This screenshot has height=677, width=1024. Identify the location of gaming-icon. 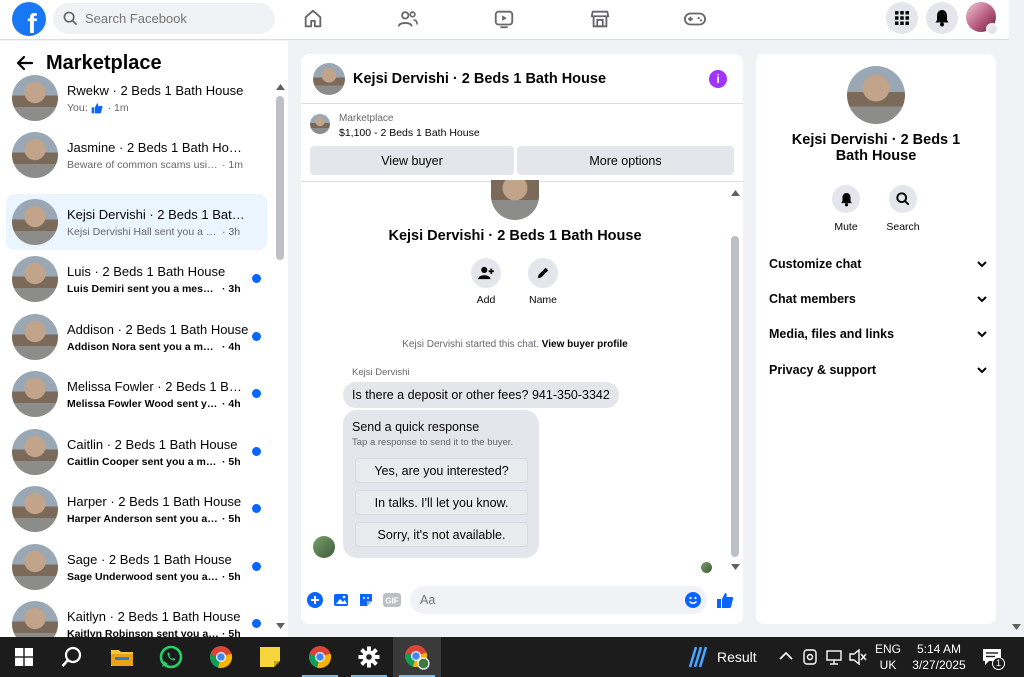
(695, 19).